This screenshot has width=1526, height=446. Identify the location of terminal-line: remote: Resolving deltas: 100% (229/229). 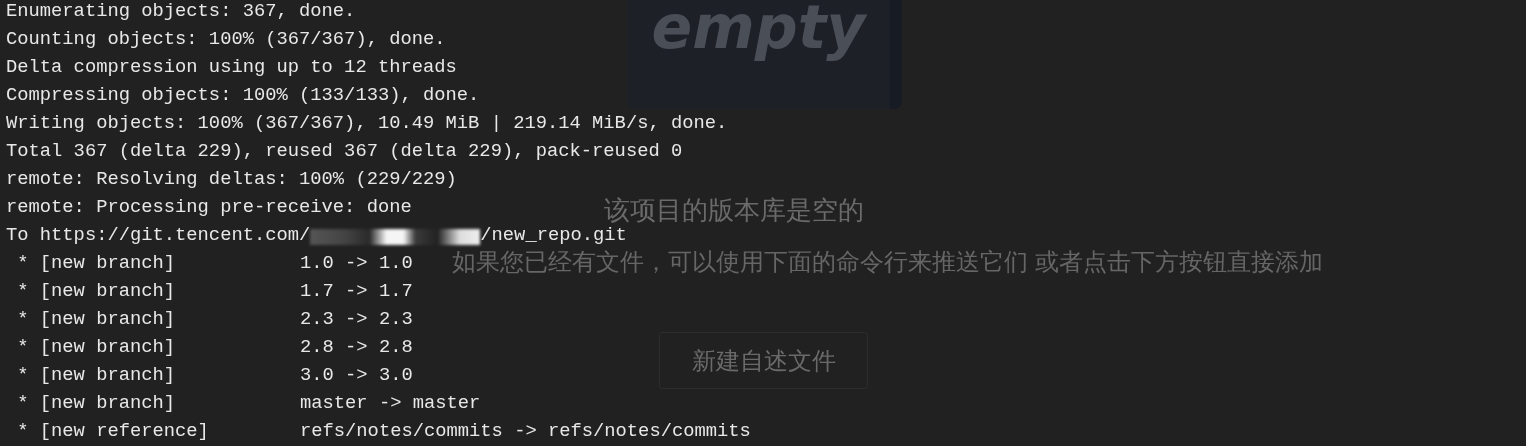
(231, 179).